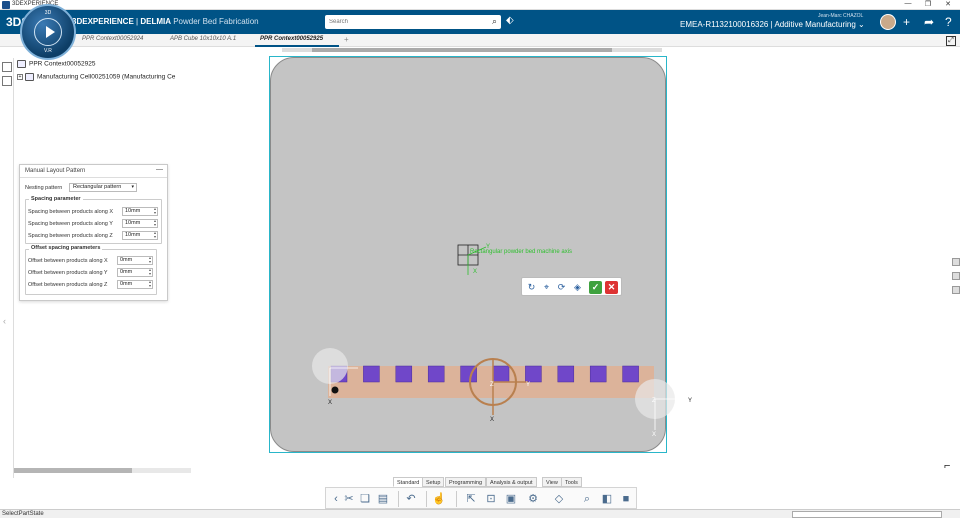 The width and height of the screenshot is (960, 518). I want to click on action-bar: ‹ ✂ ❏ ▤ ↶ ☝ ⇱ ⊡ ▣ ⚙ ◇ ⌕ ◧ ■, so click(481, 498).